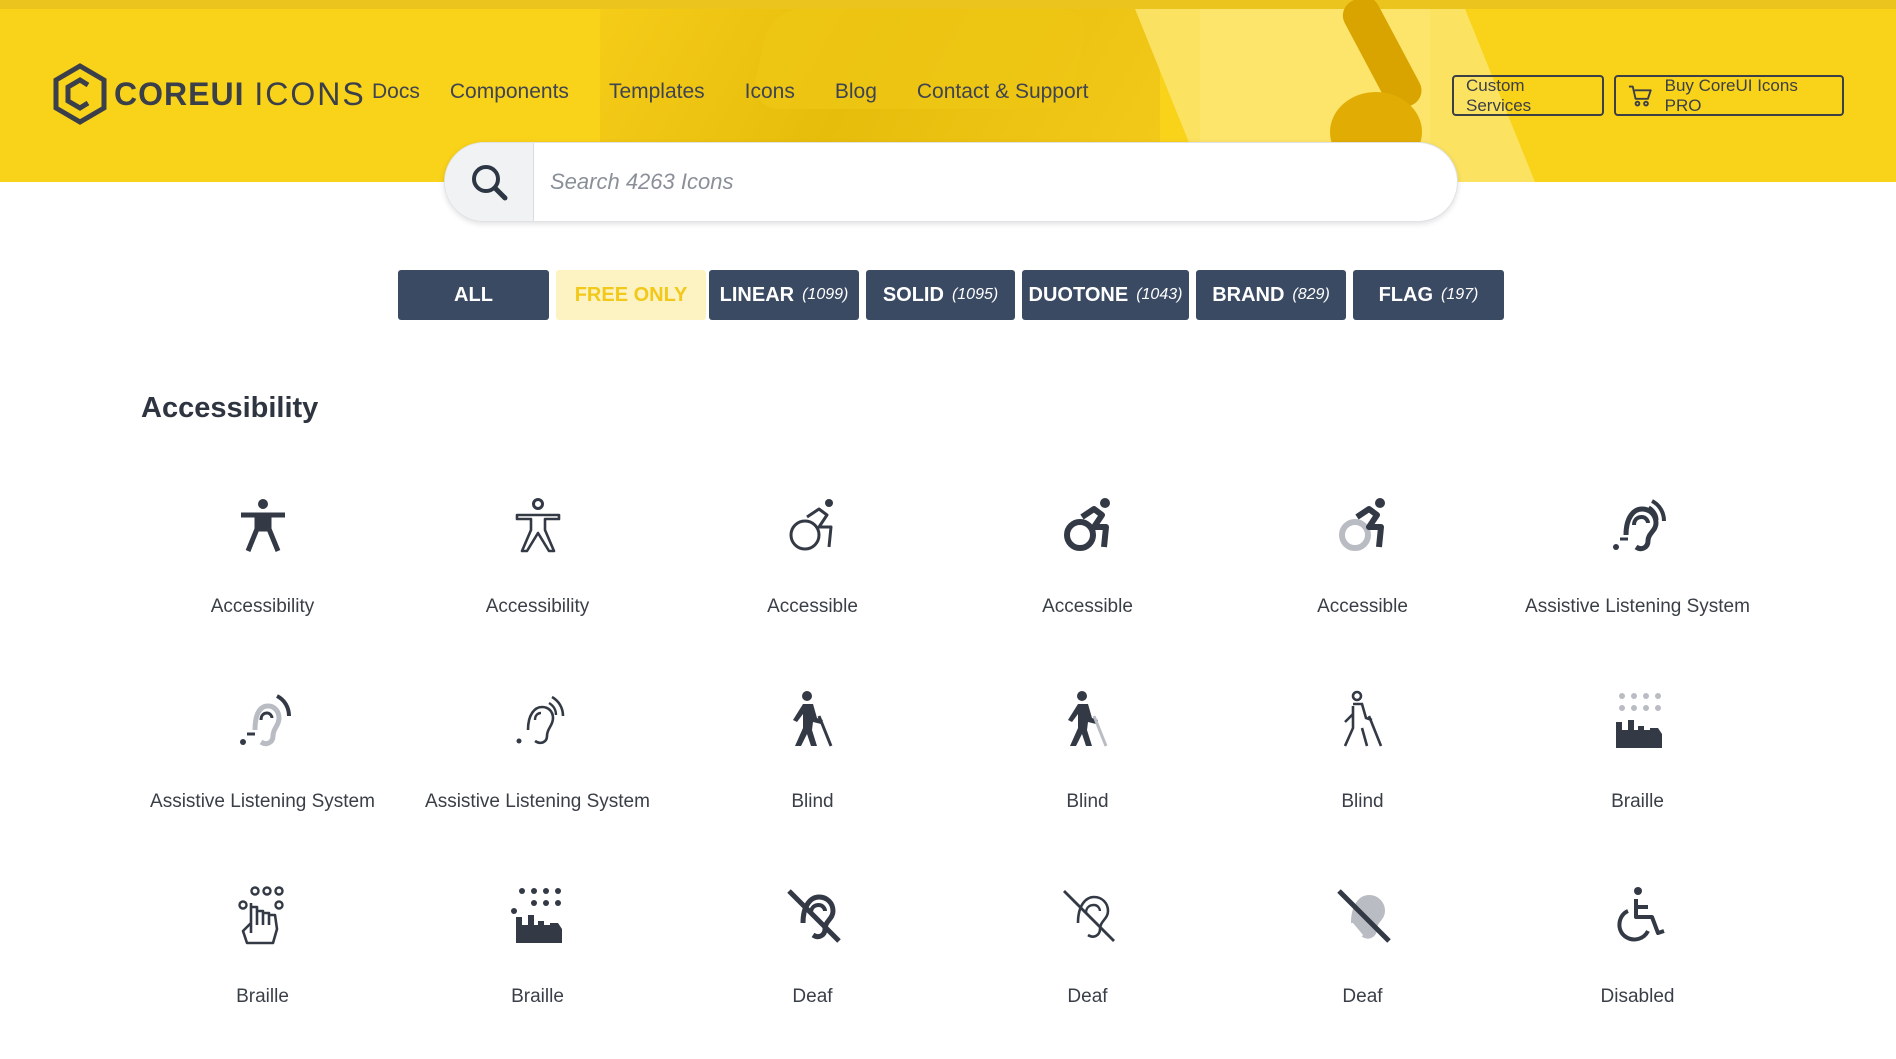  I want to click on nav-contact-support: Contact & Support, so click(1003, 92).